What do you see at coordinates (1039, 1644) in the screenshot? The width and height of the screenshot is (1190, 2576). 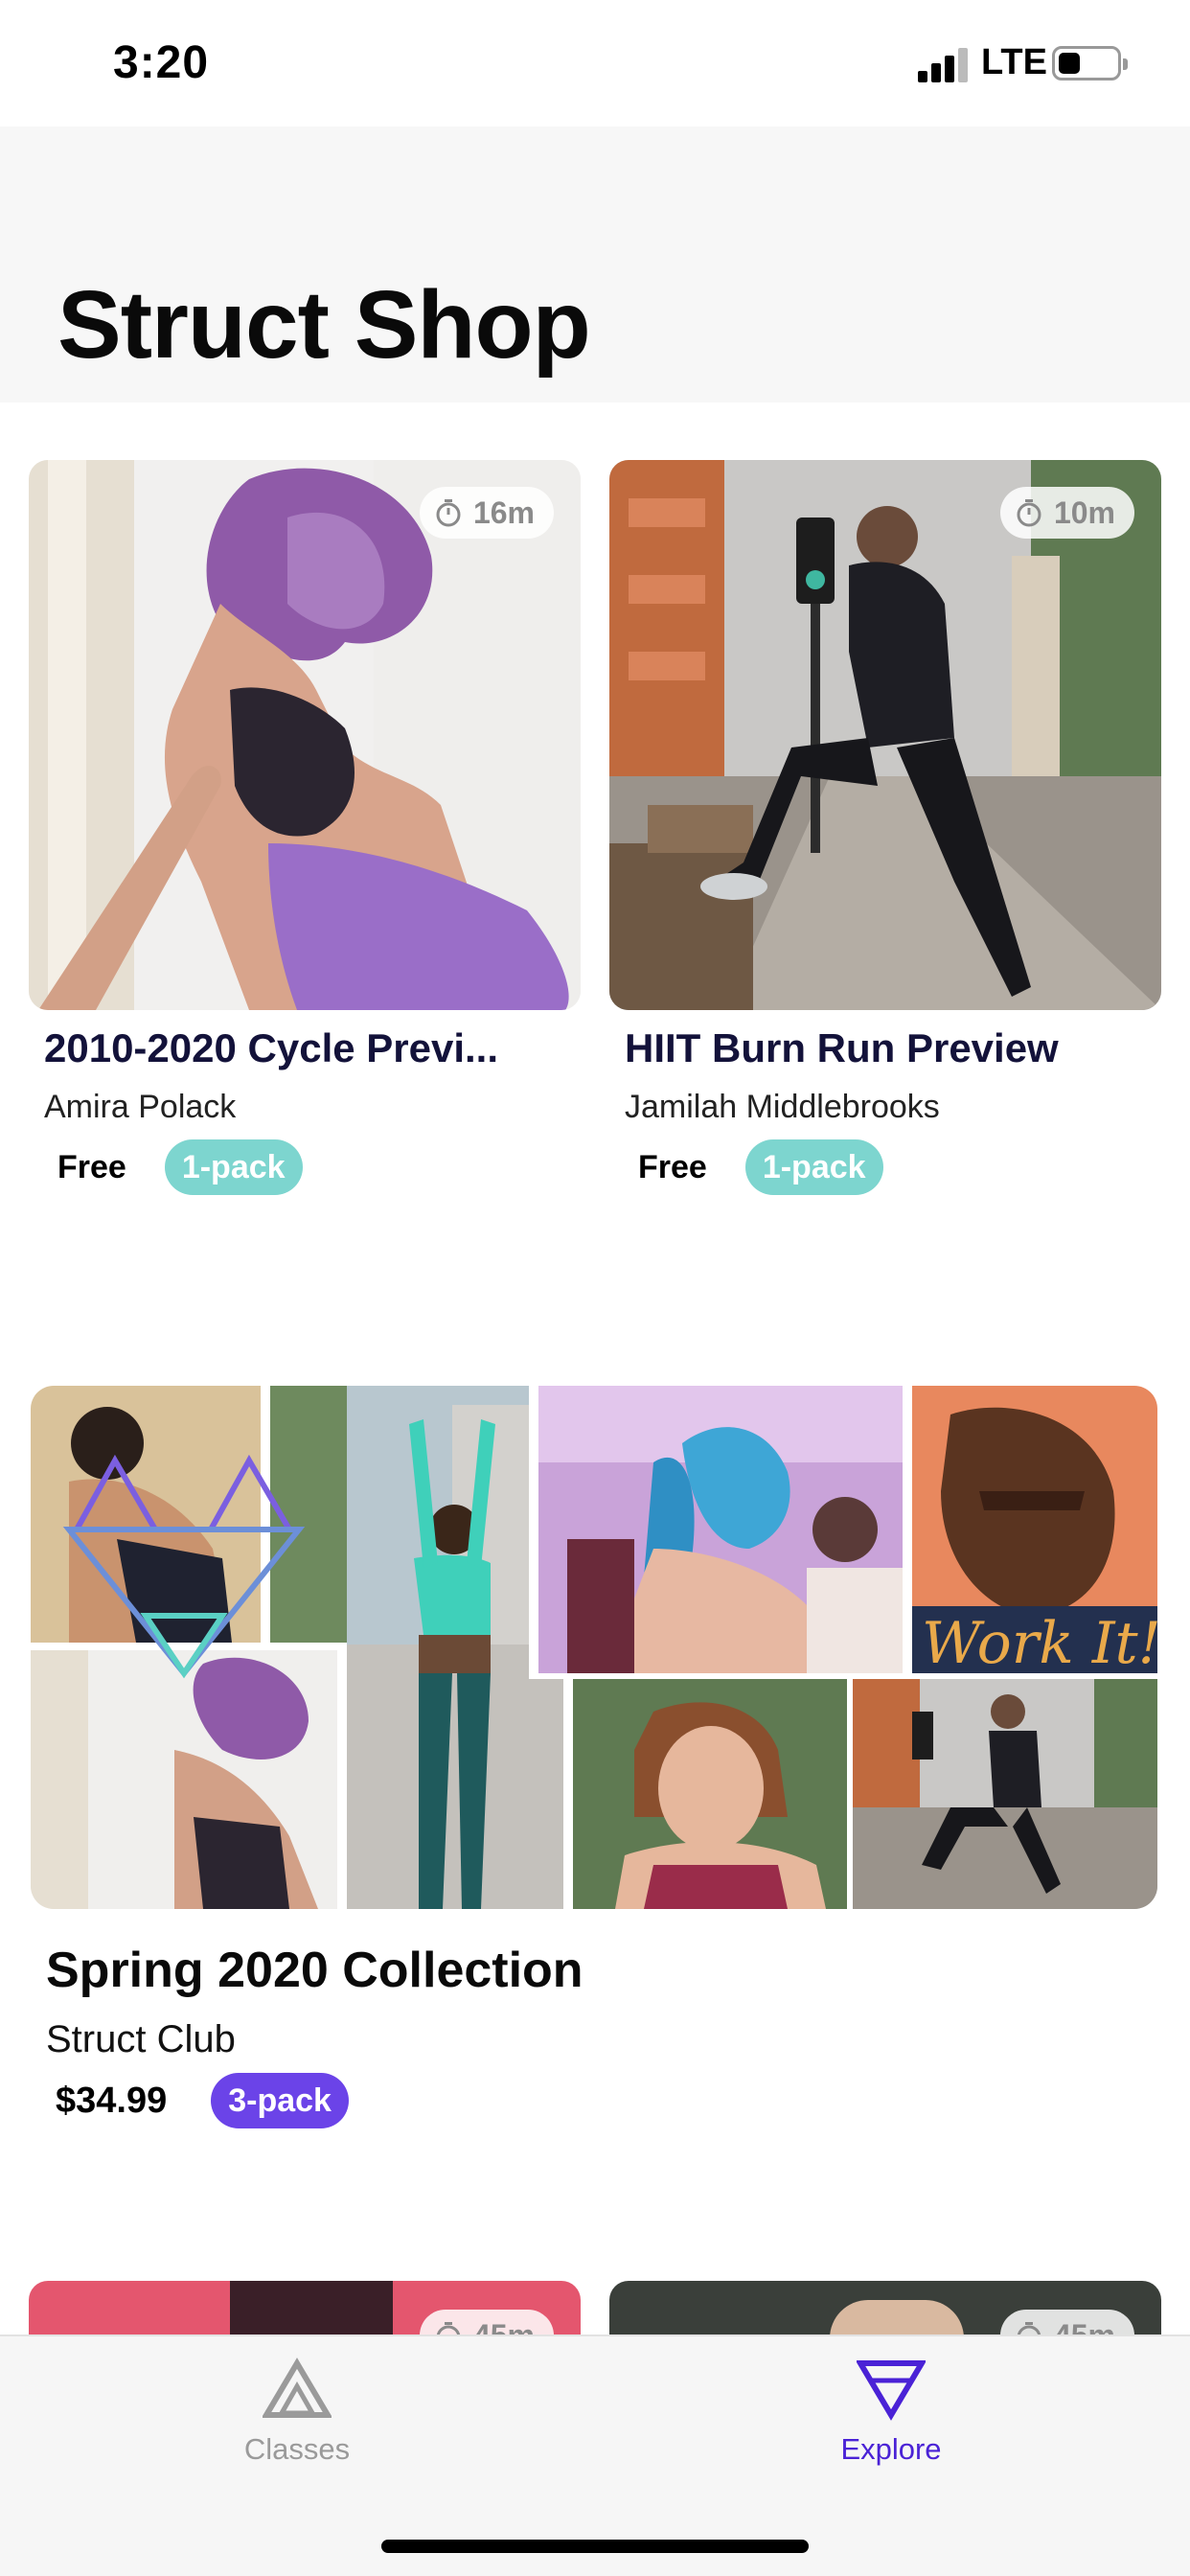 I see `collage-work-it-text: Work It!` at bounding box center [1039, 1644].